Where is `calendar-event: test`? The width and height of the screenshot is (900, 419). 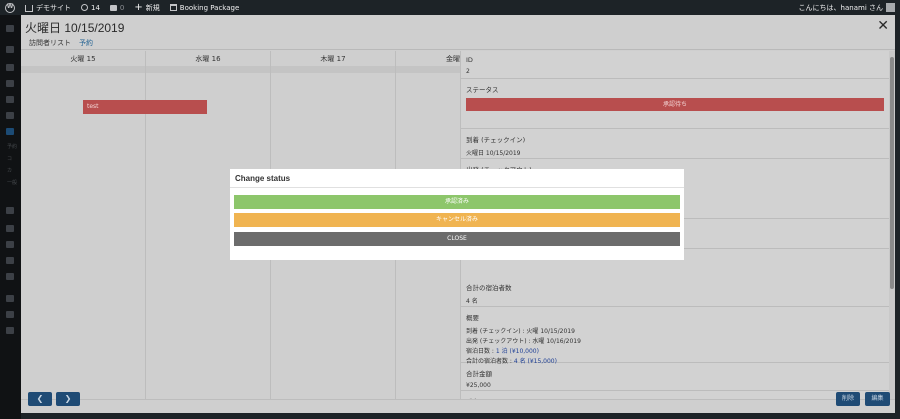
calendar-event: test is located at coordinates (145, 107).